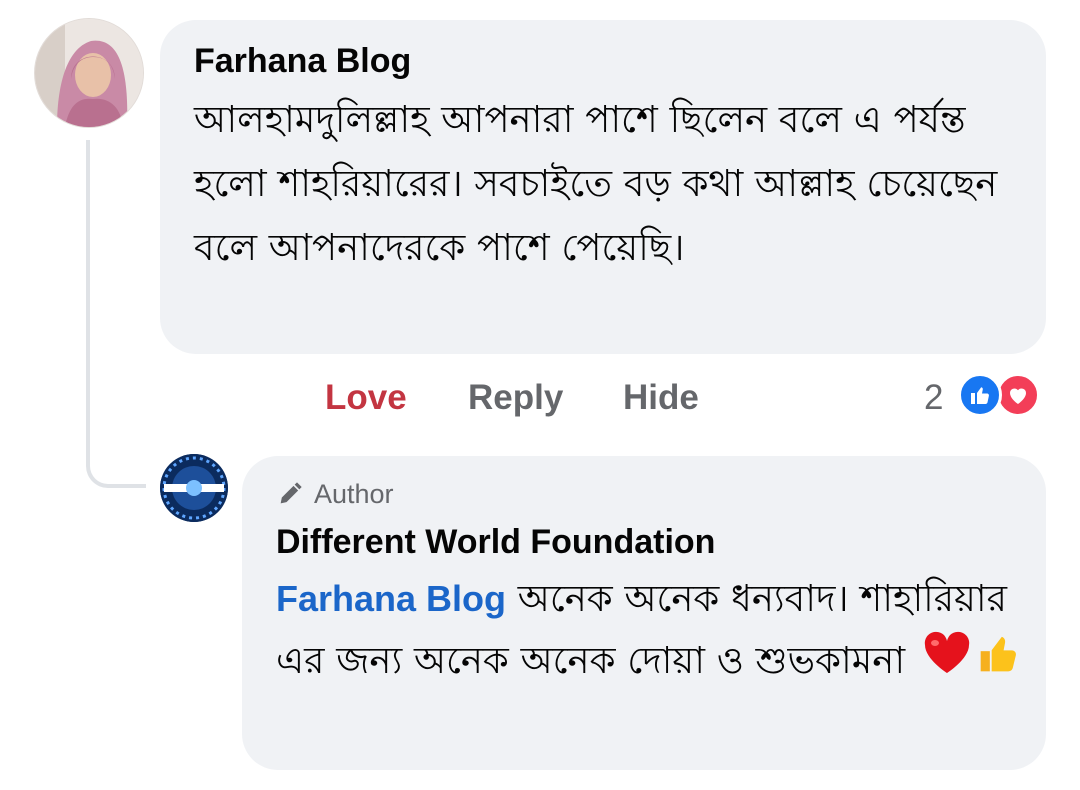  Describe the element at coordinates (291, 493) in the screenshot. I see `pencil-icon` at that location.